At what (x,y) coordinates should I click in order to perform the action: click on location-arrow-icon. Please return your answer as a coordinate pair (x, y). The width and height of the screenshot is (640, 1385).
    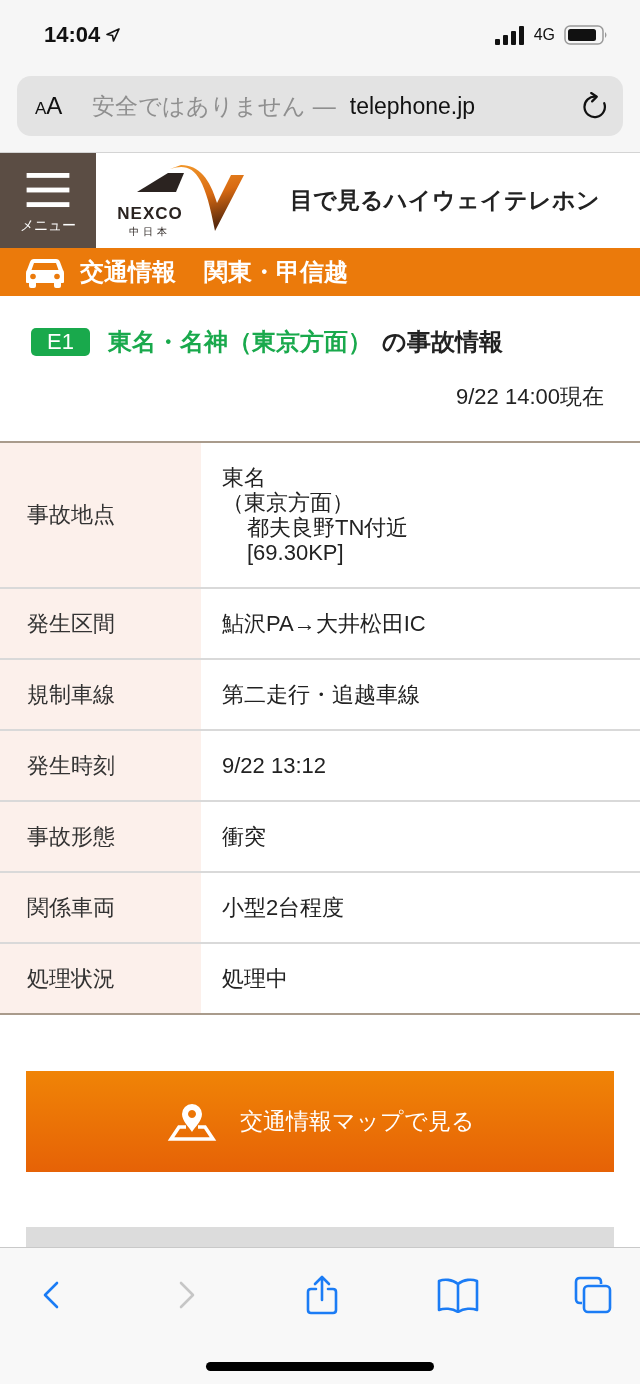
    Looking at the image, I should click on (113, 35).